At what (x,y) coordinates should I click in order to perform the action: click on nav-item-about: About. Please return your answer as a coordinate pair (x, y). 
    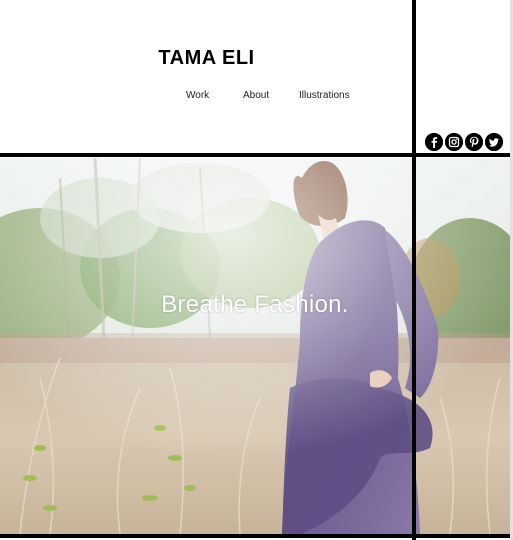
    Looking at the image, I should click on (256, 95).